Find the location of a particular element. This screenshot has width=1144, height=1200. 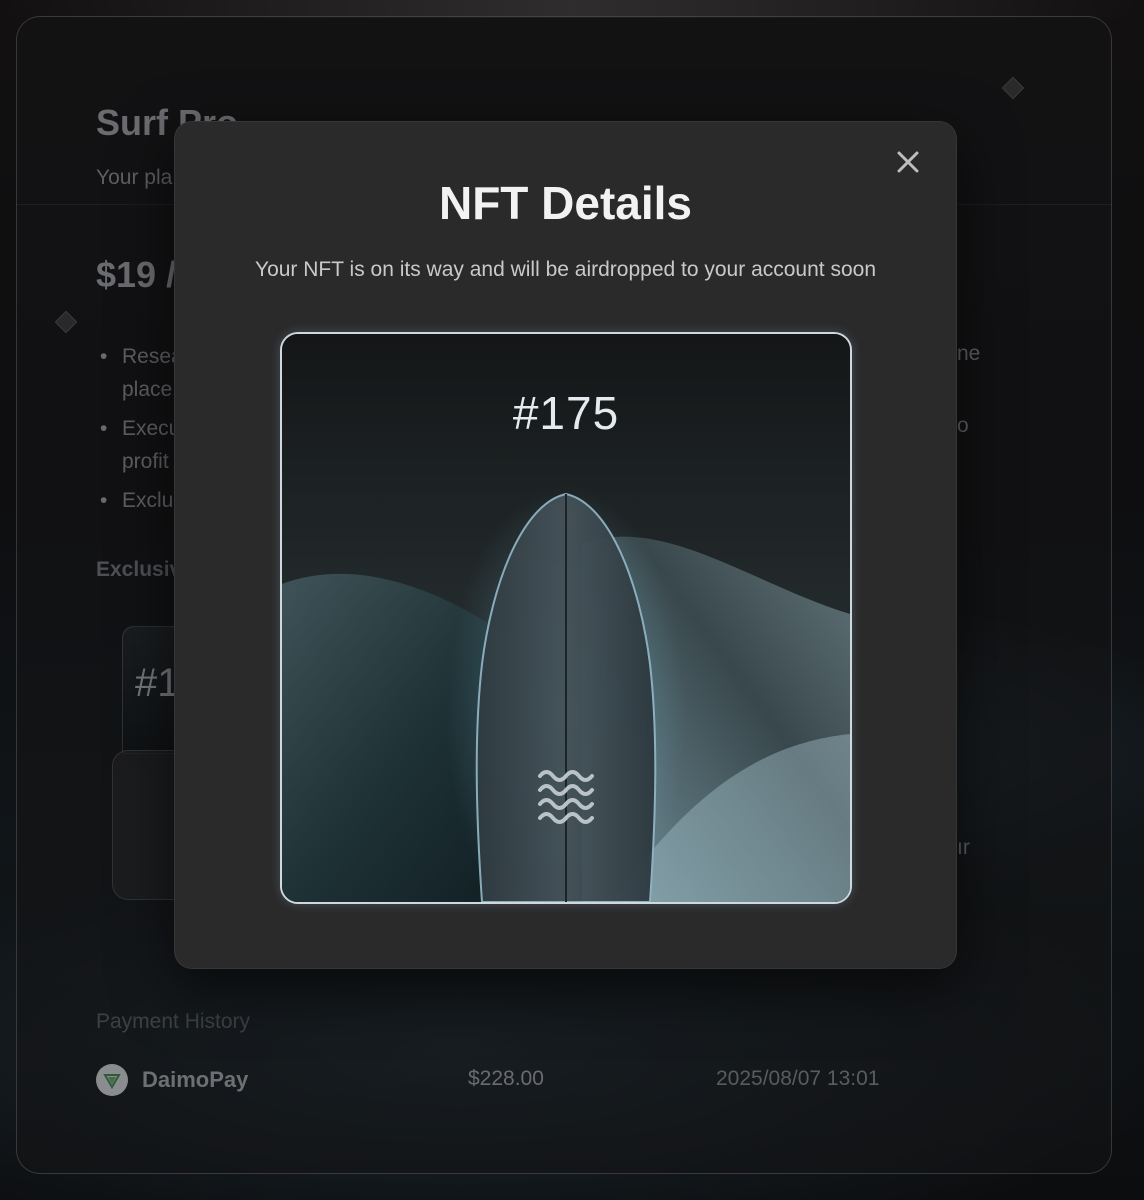

payment-date: 2025/08/07 13:01 is located at coordinates (798, 1078).